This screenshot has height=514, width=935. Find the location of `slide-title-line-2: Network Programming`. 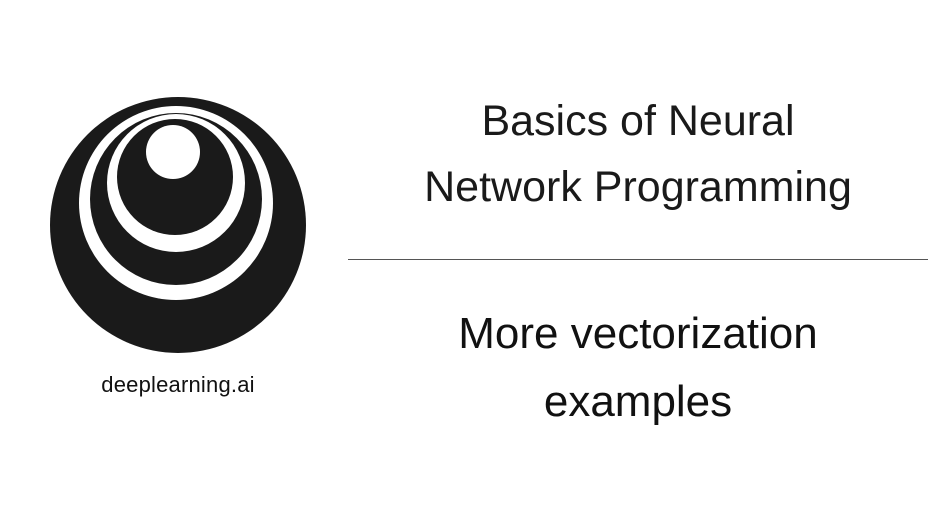

slide-title-line-2: Network Programming is located at coordinates (638, 187).